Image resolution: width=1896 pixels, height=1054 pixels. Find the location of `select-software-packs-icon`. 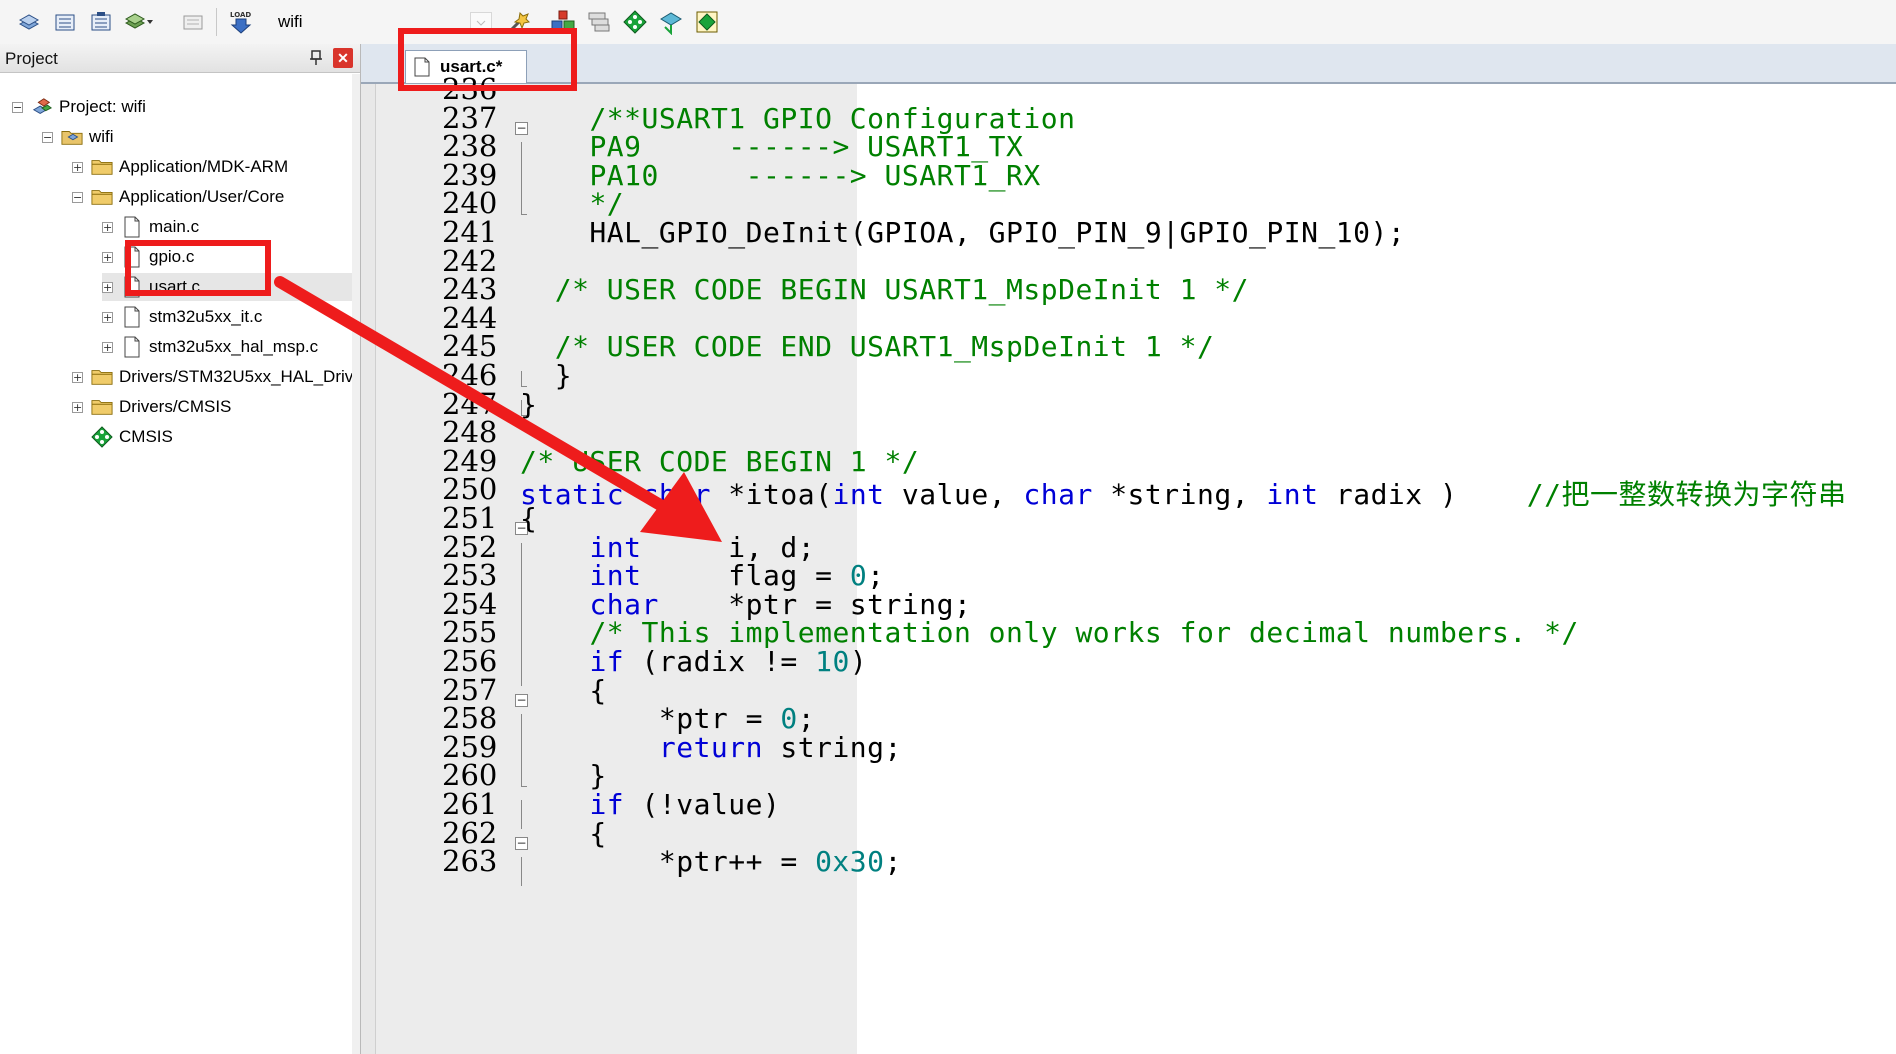

select-software-packs-icon is located at coordinates (707, 22).